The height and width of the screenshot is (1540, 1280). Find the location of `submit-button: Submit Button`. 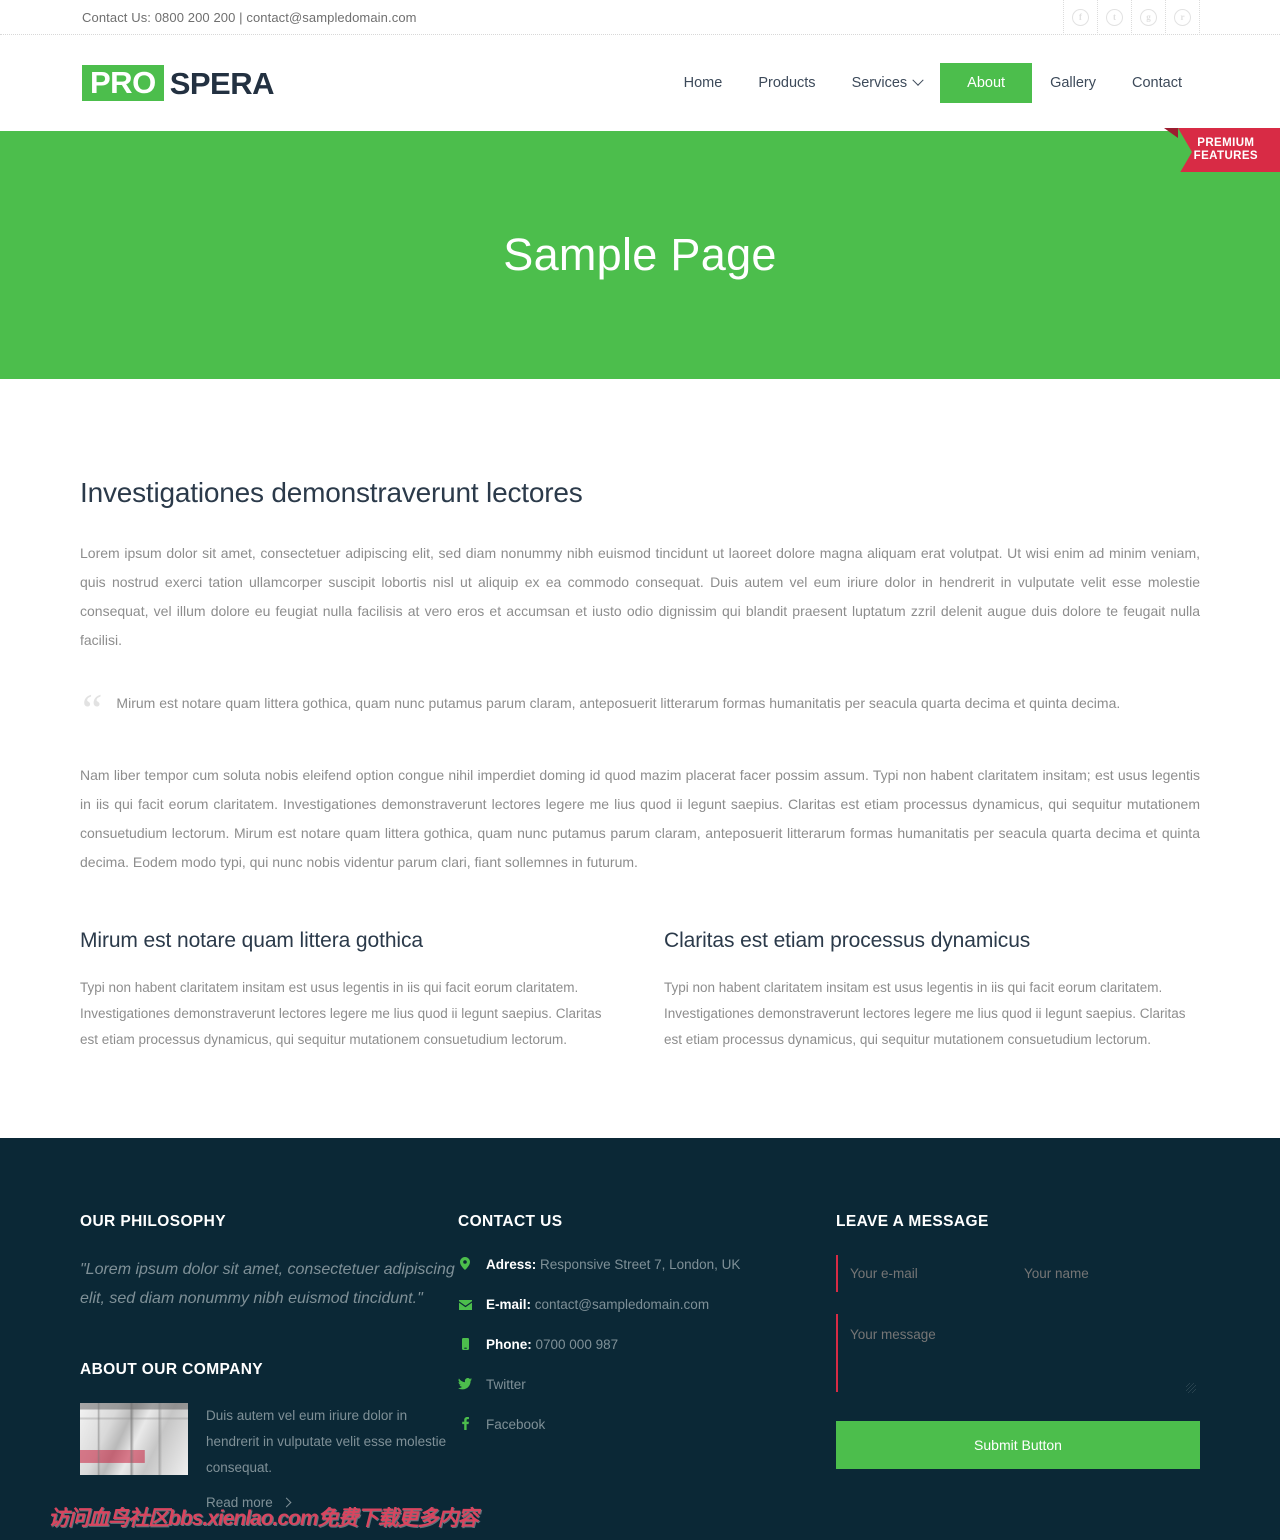

submit-button: Submit Button is located at coordinates (1018, 1445).